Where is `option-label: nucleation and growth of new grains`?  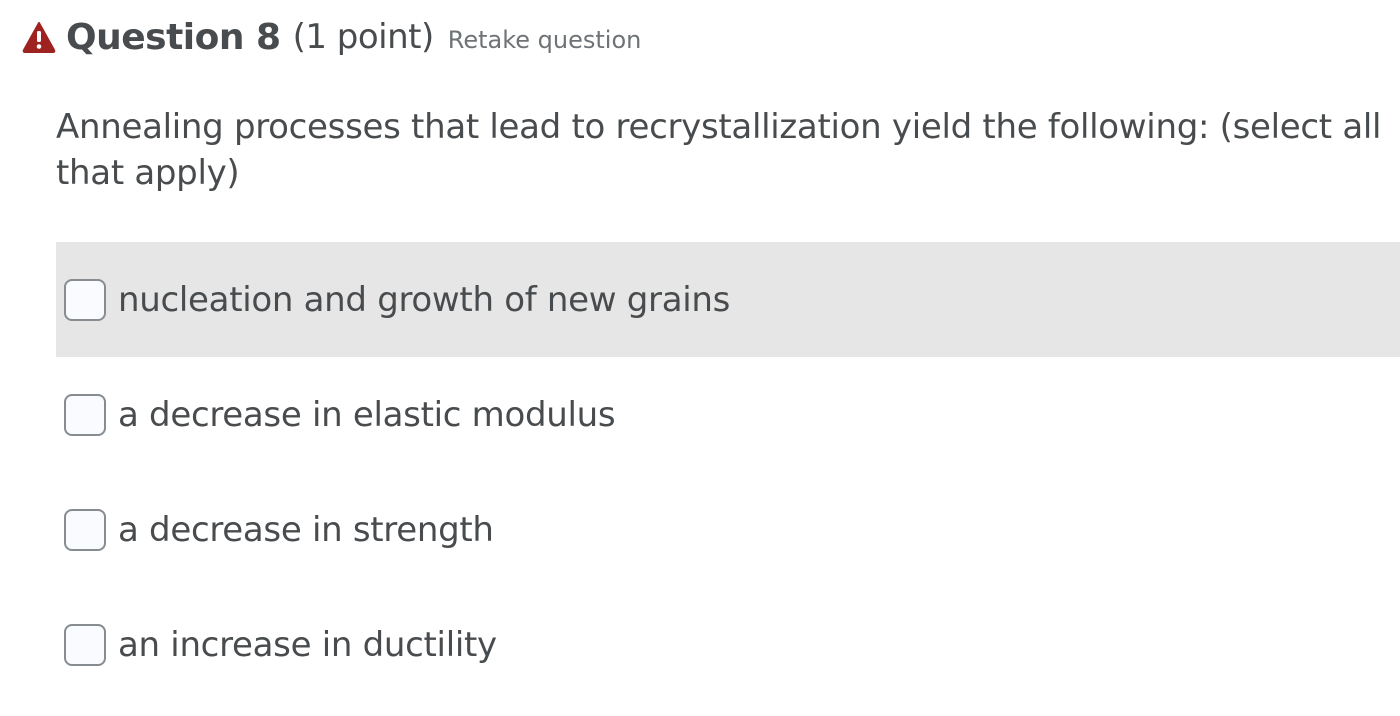 option-label: nucleation and growth of new grains is located at coordinates (424, 300).